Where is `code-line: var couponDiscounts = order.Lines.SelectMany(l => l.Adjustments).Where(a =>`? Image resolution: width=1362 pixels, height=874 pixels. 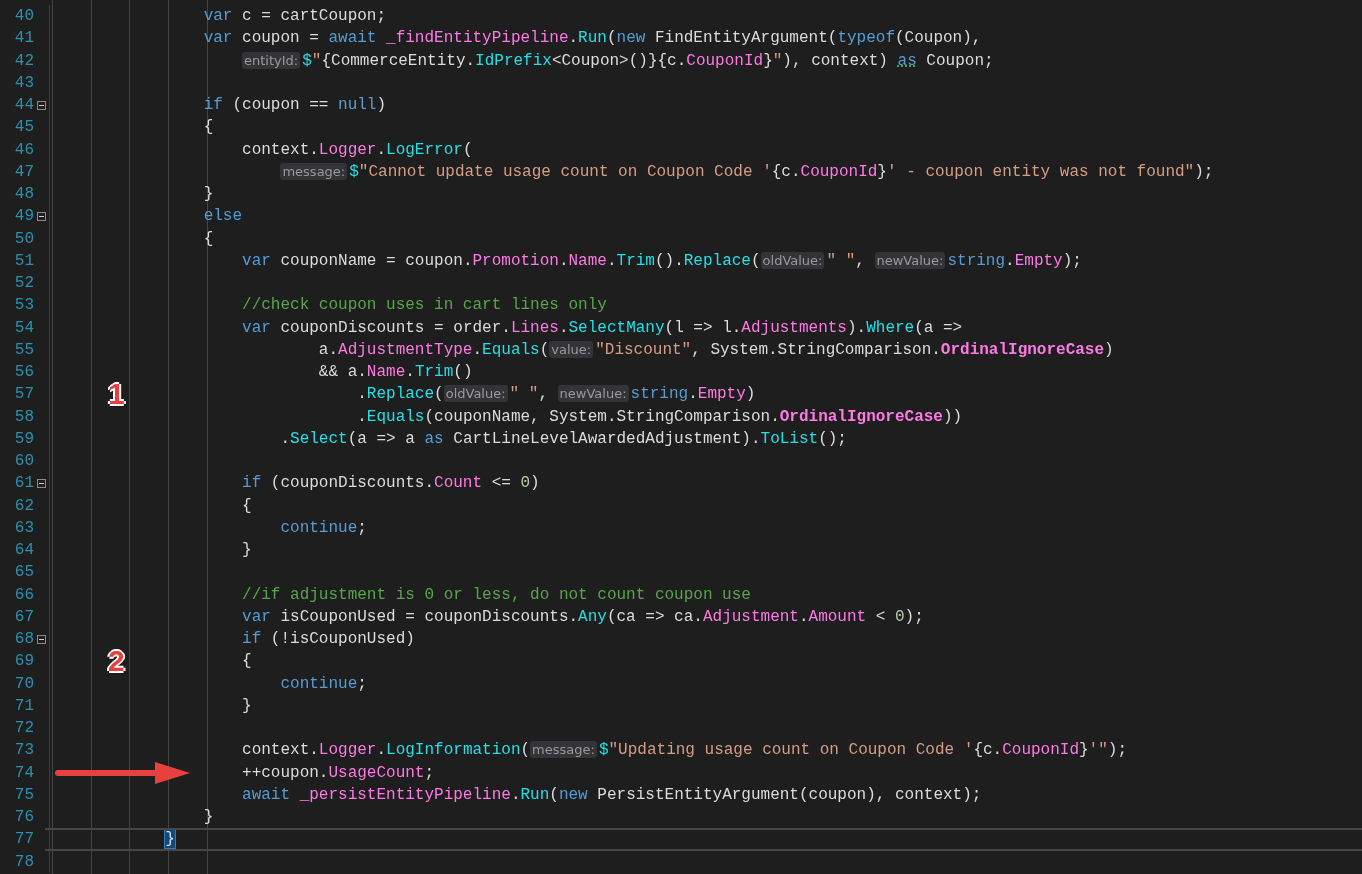 code-line: var couponDiscounts = order.Lines.SelectMany(l => l.Adjustments).Where(a => is located at coordinates (602, 328).